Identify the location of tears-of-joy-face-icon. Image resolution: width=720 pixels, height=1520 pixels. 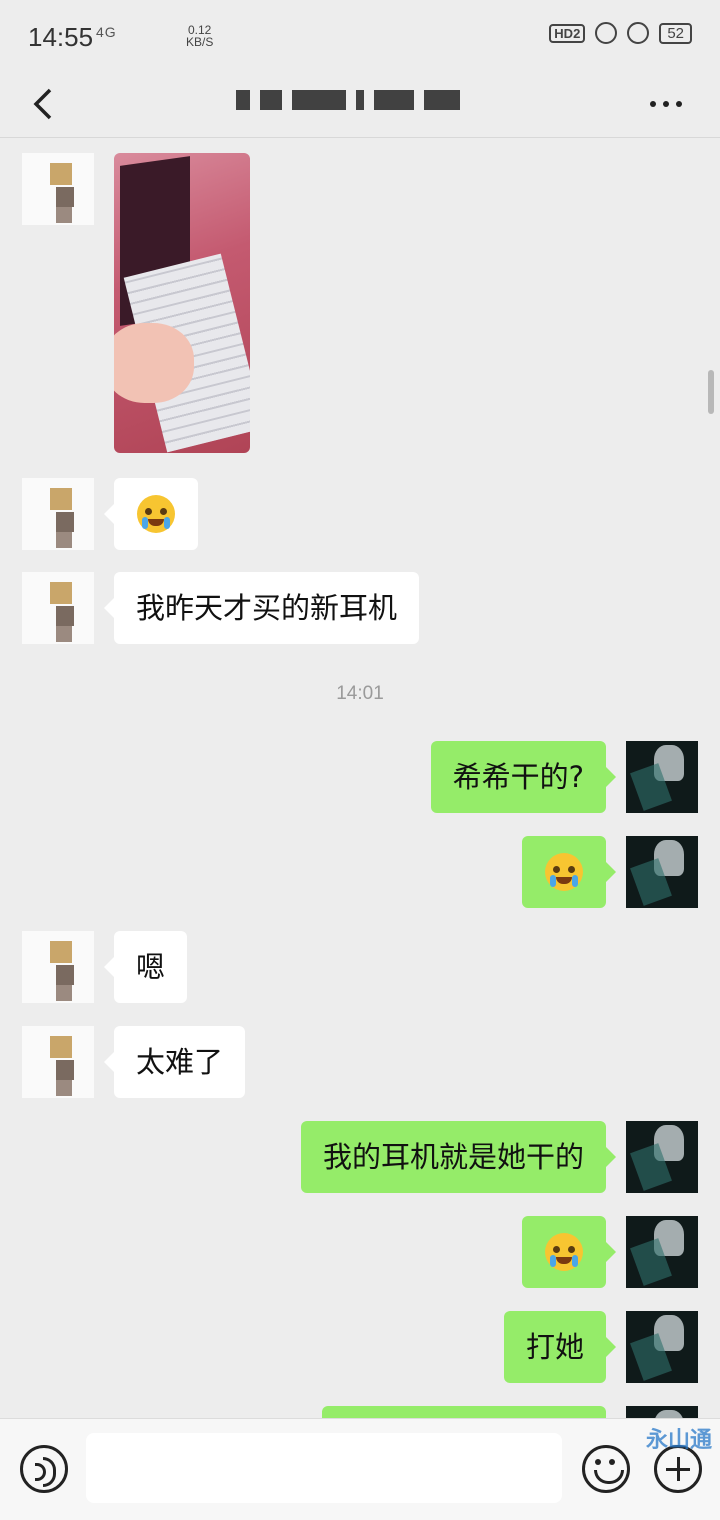
(564, 1252).